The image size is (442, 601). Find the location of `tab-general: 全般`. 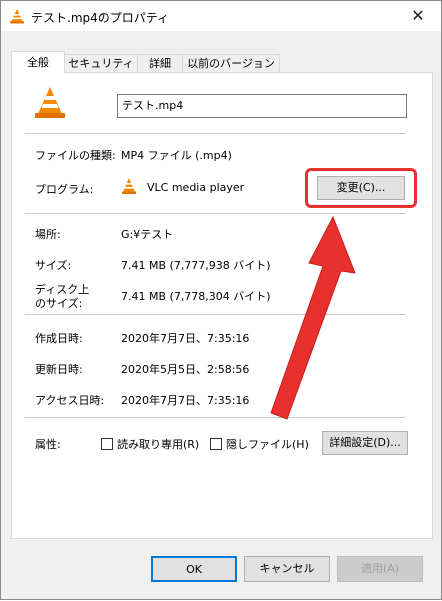

tab-general: 全般 is located at coordinates (38, 62).